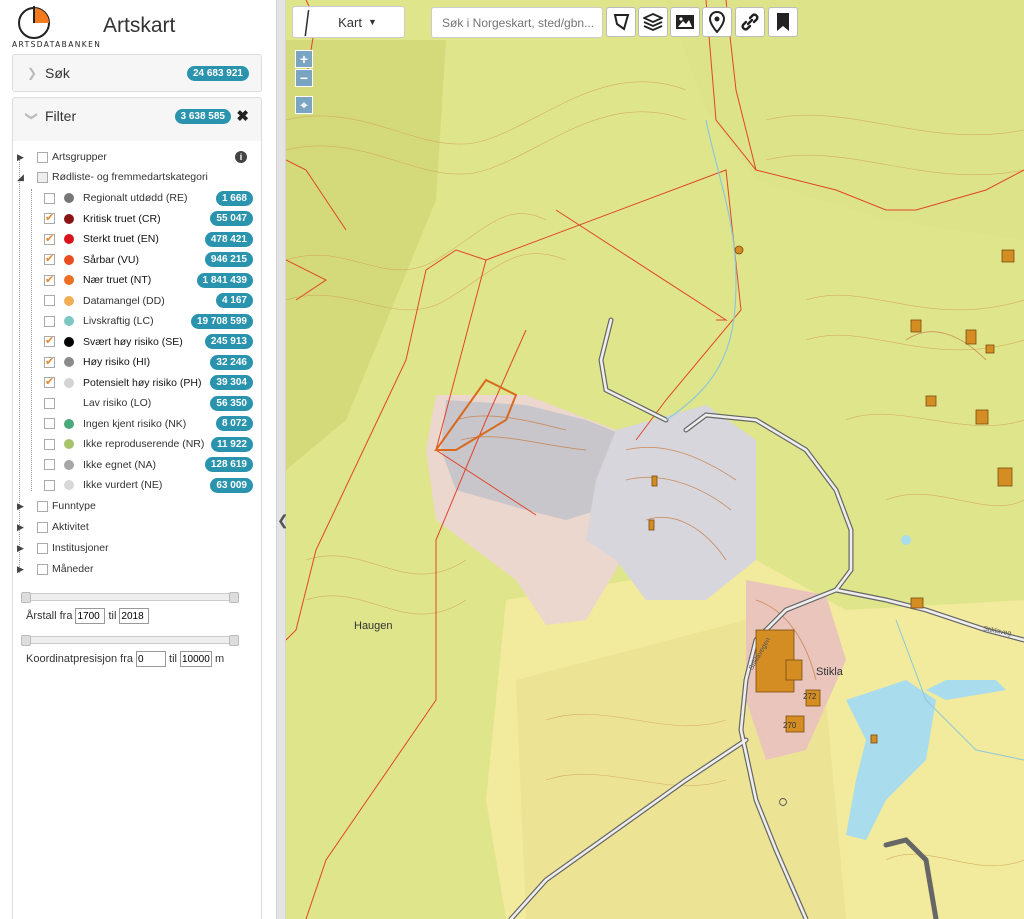  Describe the element at coordinates (138, 569) in the screenshot. I see `tree-node-maneder: ▶ Måneder` at that location.